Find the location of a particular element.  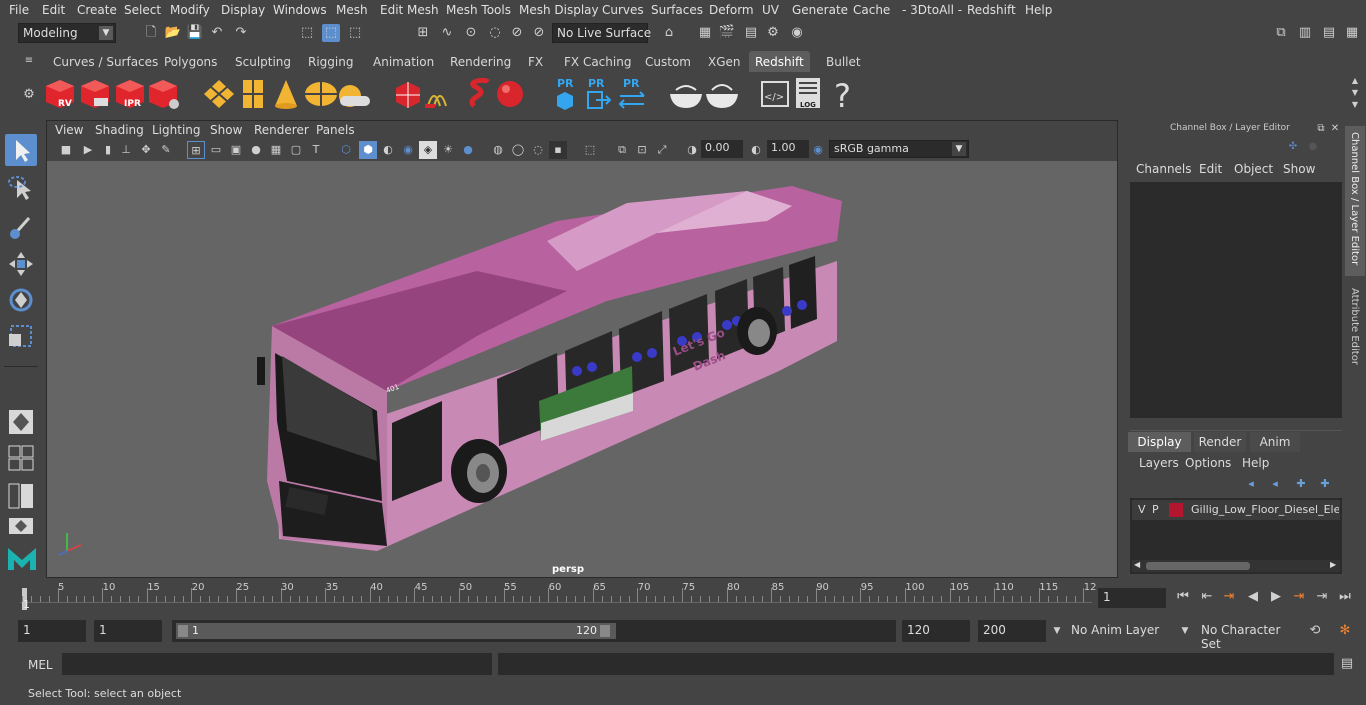

viewport-menu-shading: Shading is located at coordinates (119, 130).